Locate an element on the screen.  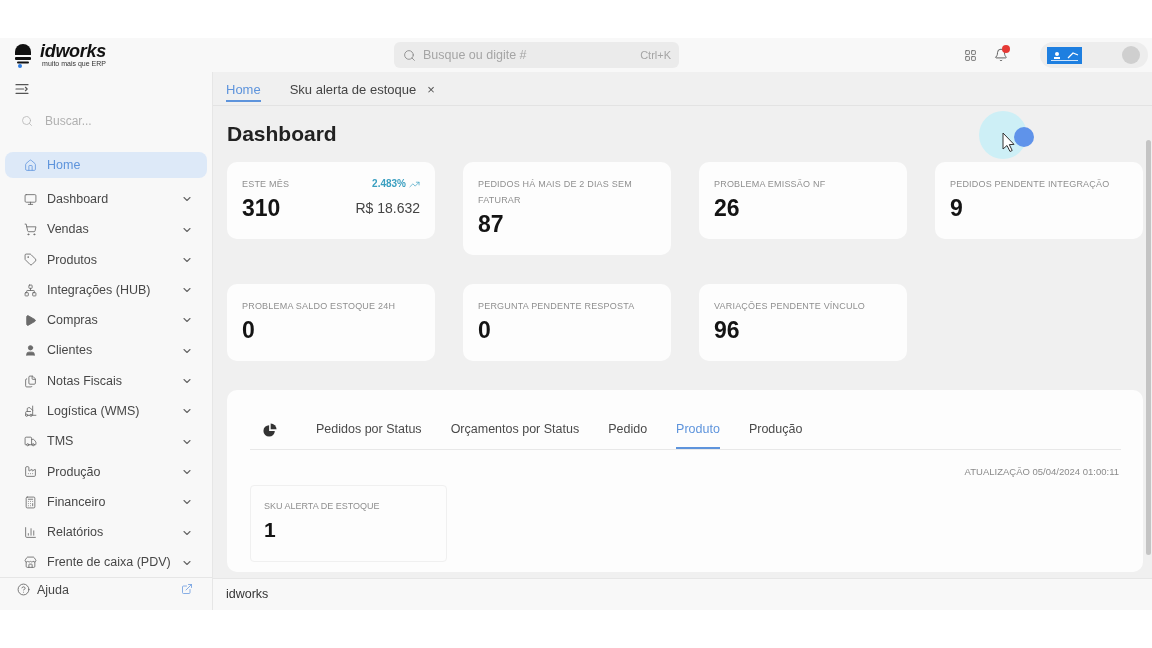
cart-icon is located at coordinates (30, 230).